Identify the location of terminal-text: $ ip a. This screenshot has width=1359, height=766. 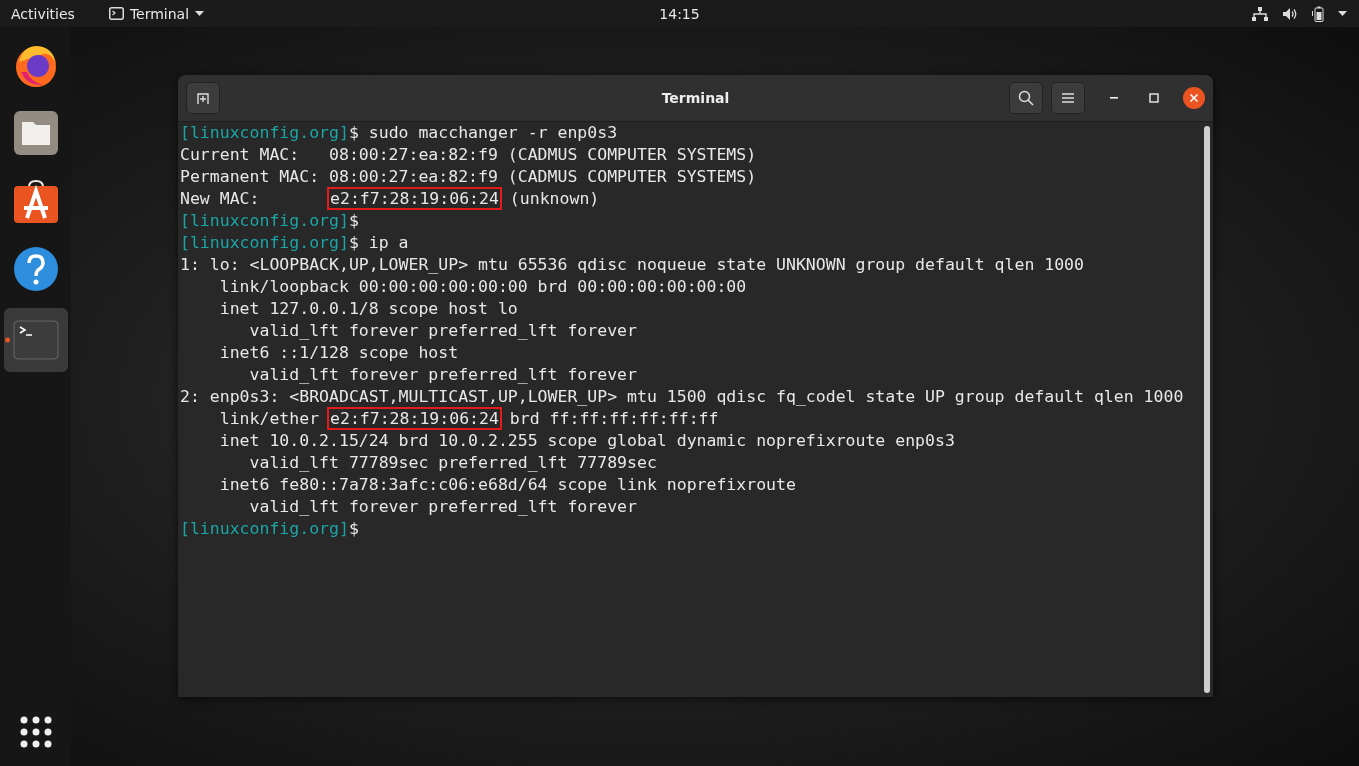
(378, 242).